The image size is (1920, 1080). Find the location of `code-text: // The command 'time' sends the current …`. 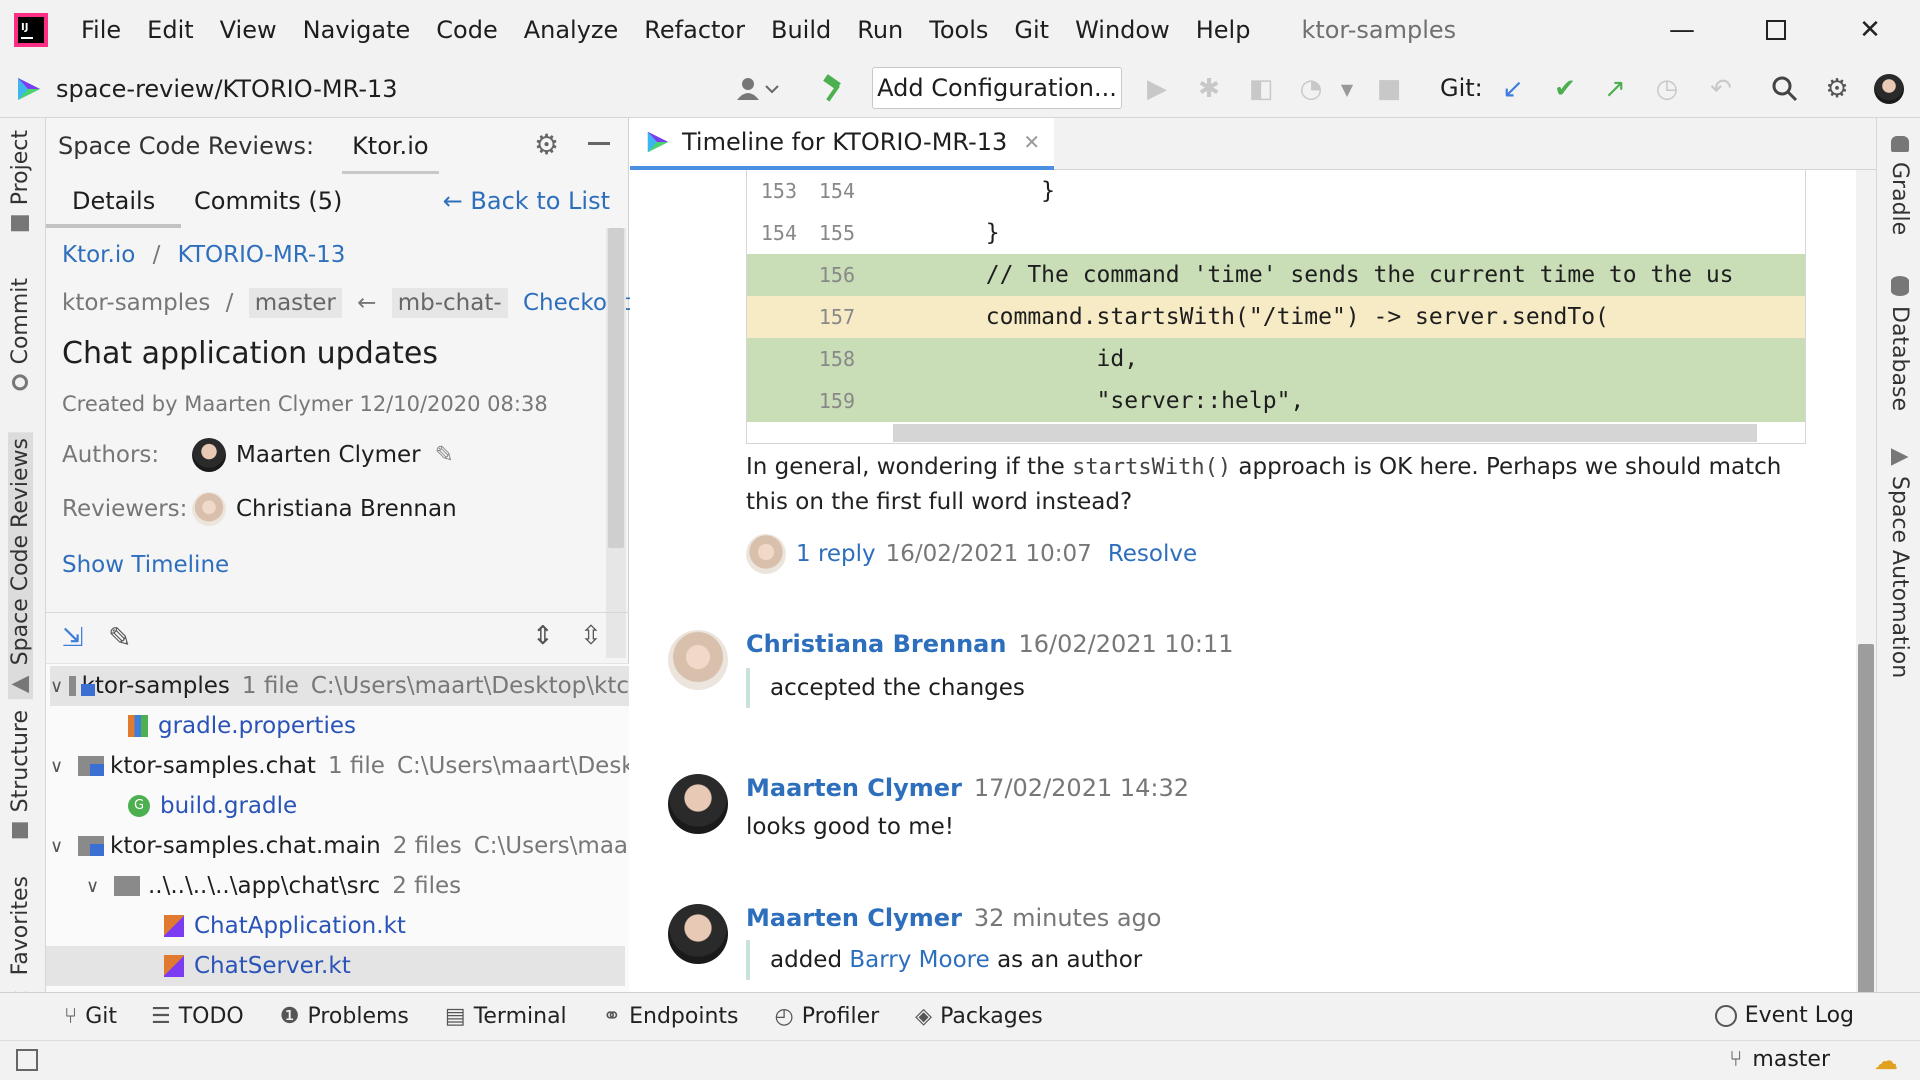

code-text: // The command 'time' sends the current … is located at coordinates (1304, 275).